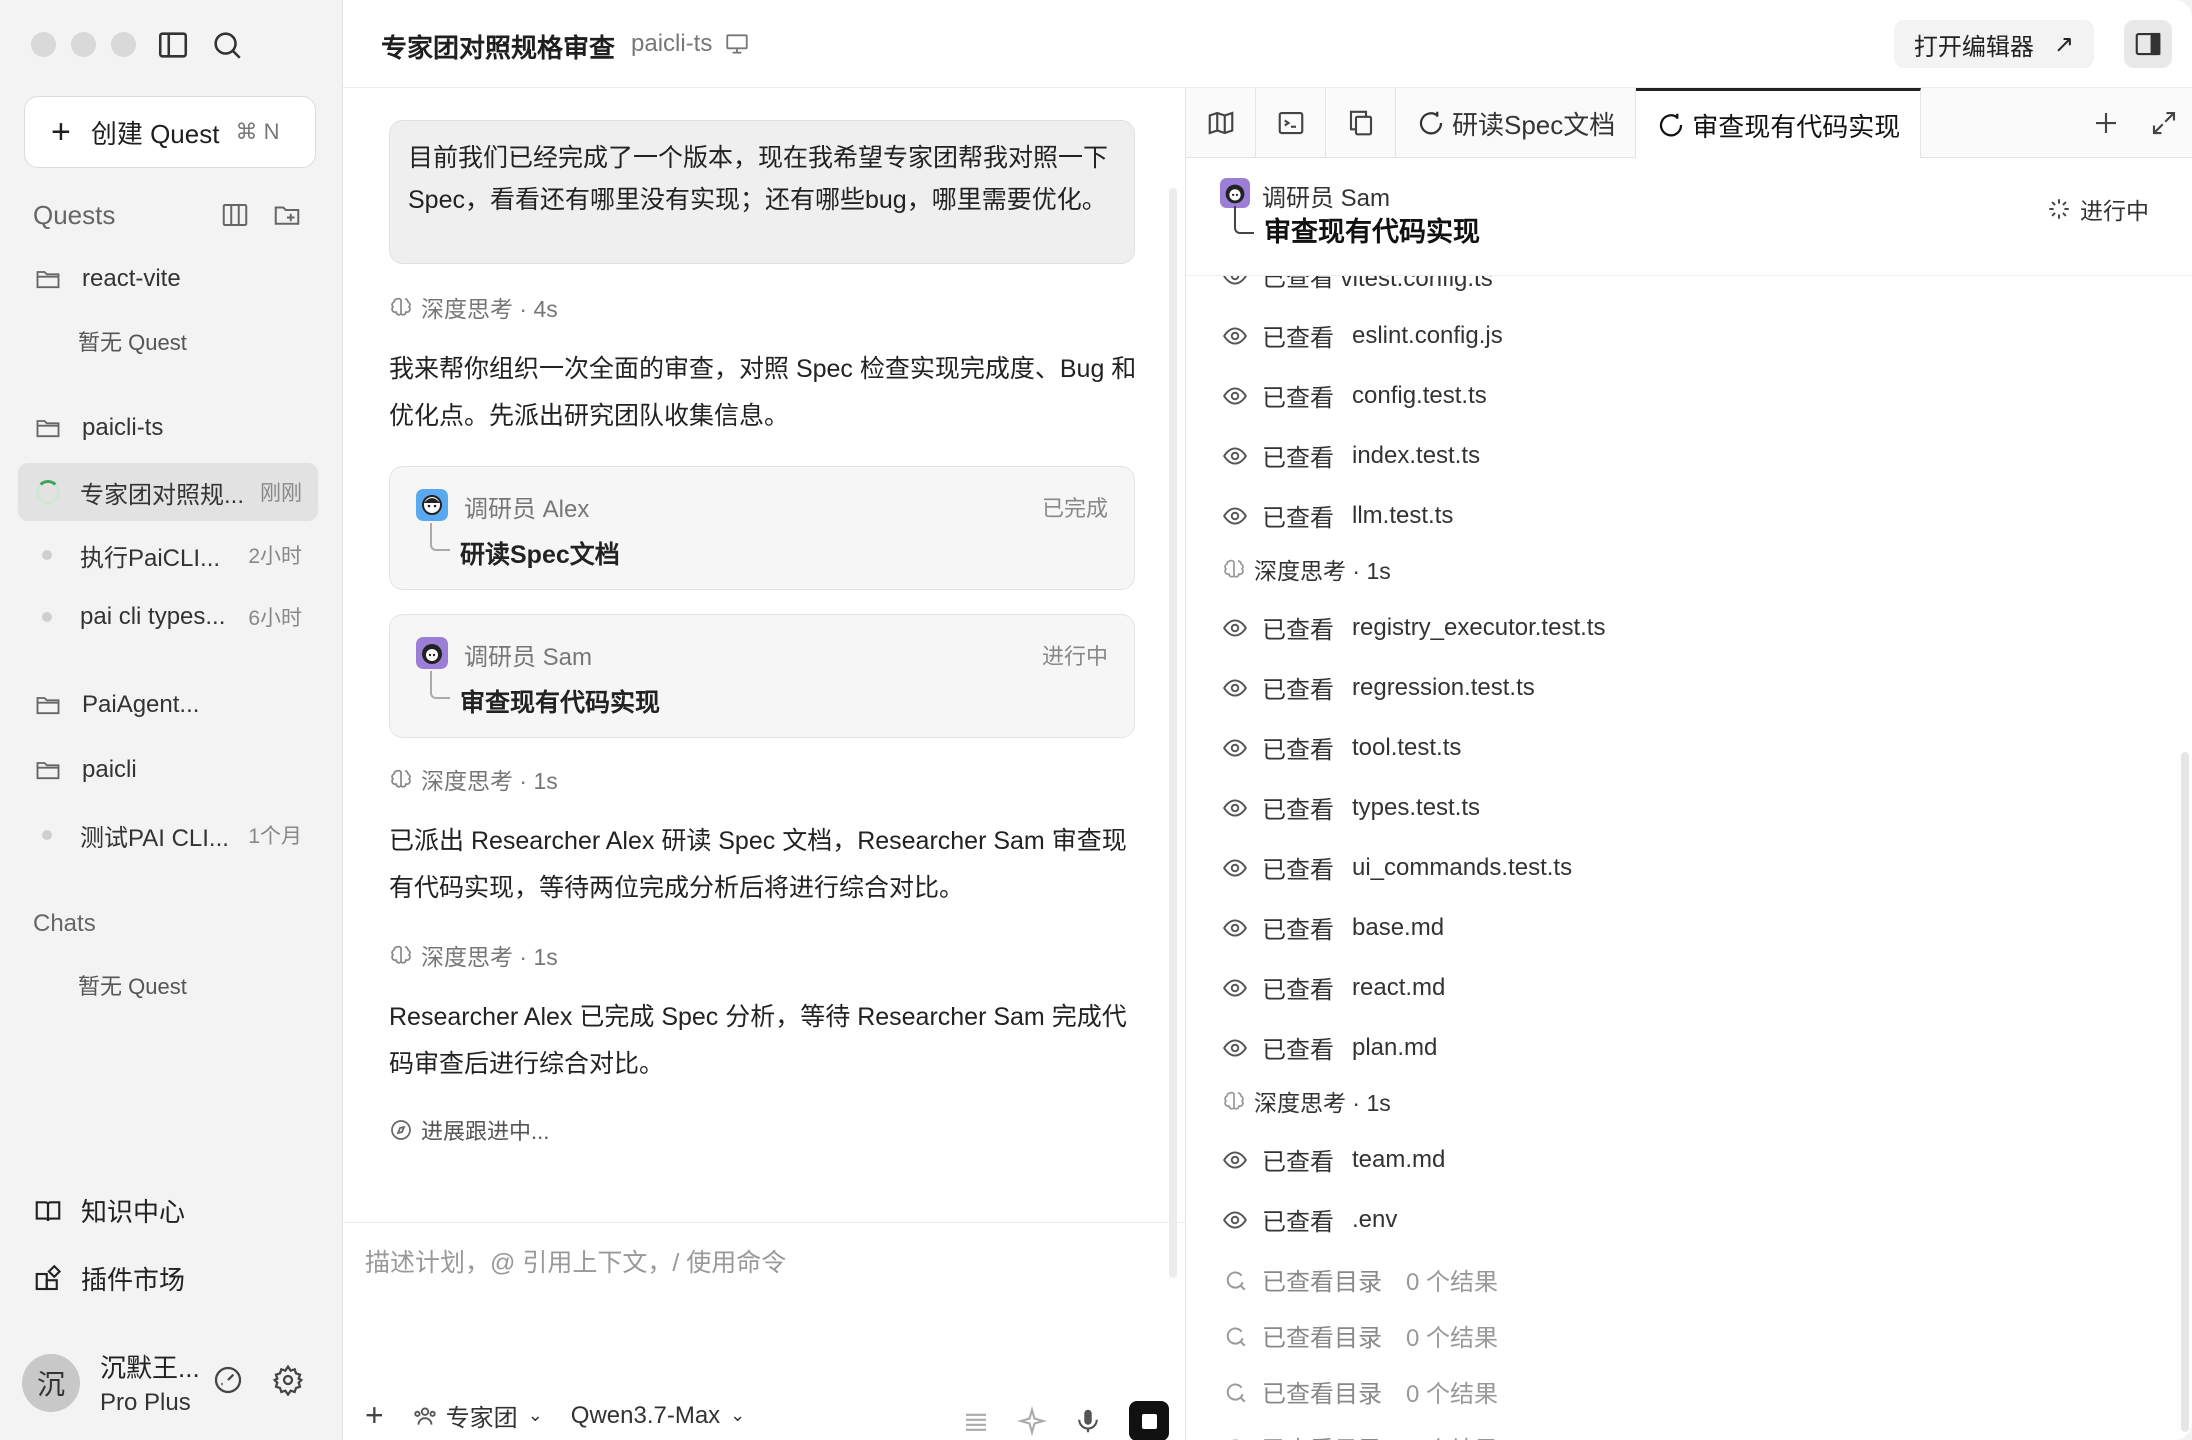 The width and height of the screenshot is (2192, 1440). What do you see at coordinates (477, 1415) in the screenshot?
I see `mode-selector: 专家团 ⌄` at bounding box center [477, 1415].